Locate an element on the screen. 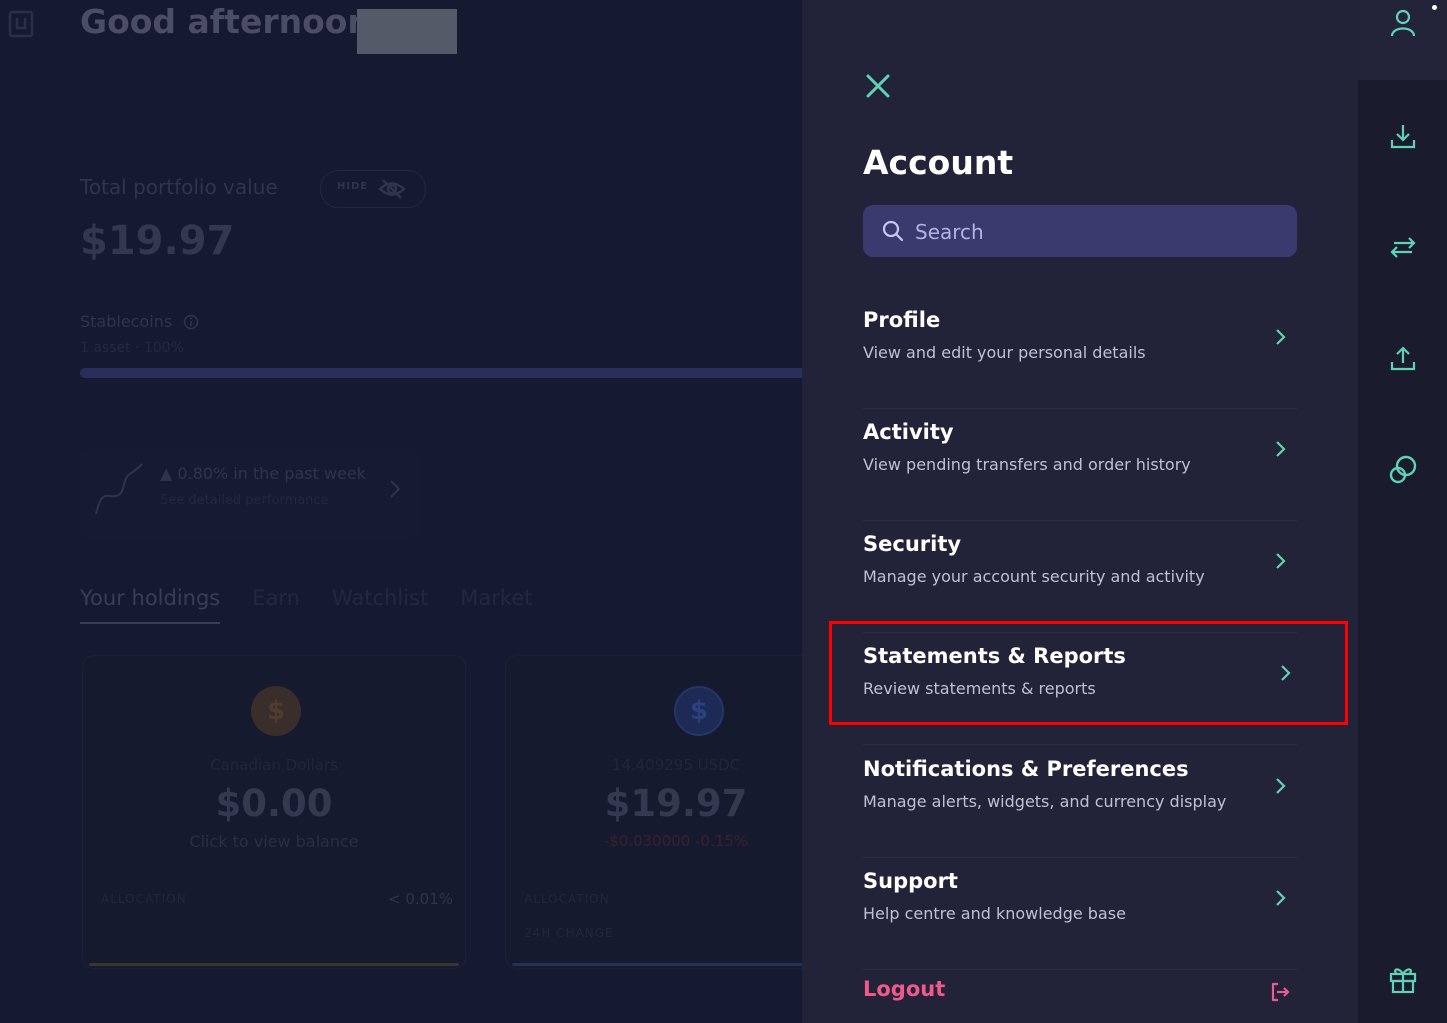 The width and height of the screenshot is (1447, 1023). menu-item-title: Profile is located at coordinates (902, 320).